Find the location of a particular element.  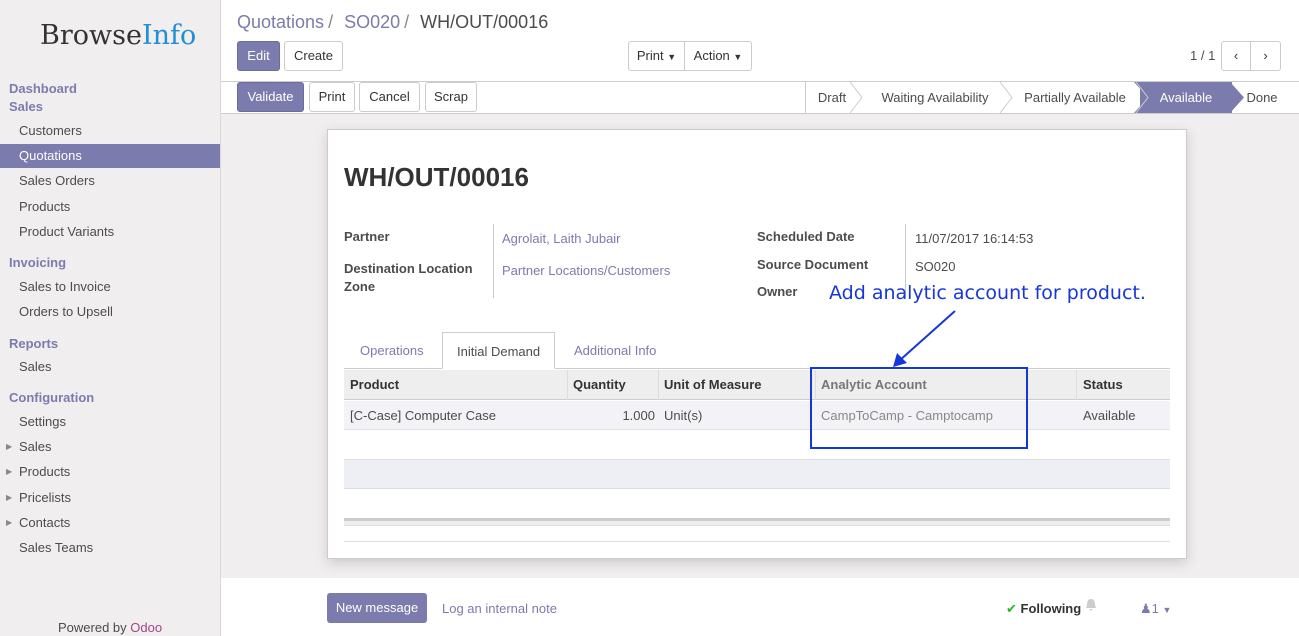

breadcrumb: Quotations / SO020/ WH/OUT/00016 is located at coordinates (393, 22).